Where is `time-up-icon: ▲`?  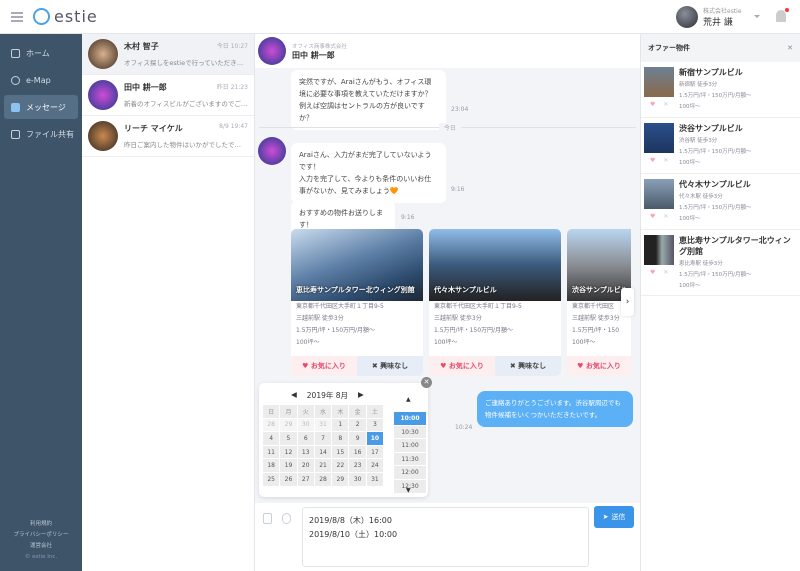 time-up-icon: ▲ is located at coordinates (408, 399).